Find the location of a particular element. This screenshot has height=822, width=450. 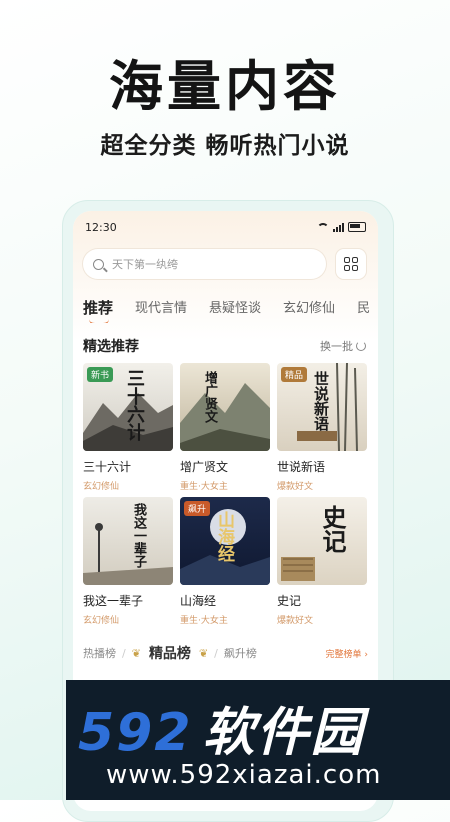

book-title: 史记 is located at coordinates (289, 601).